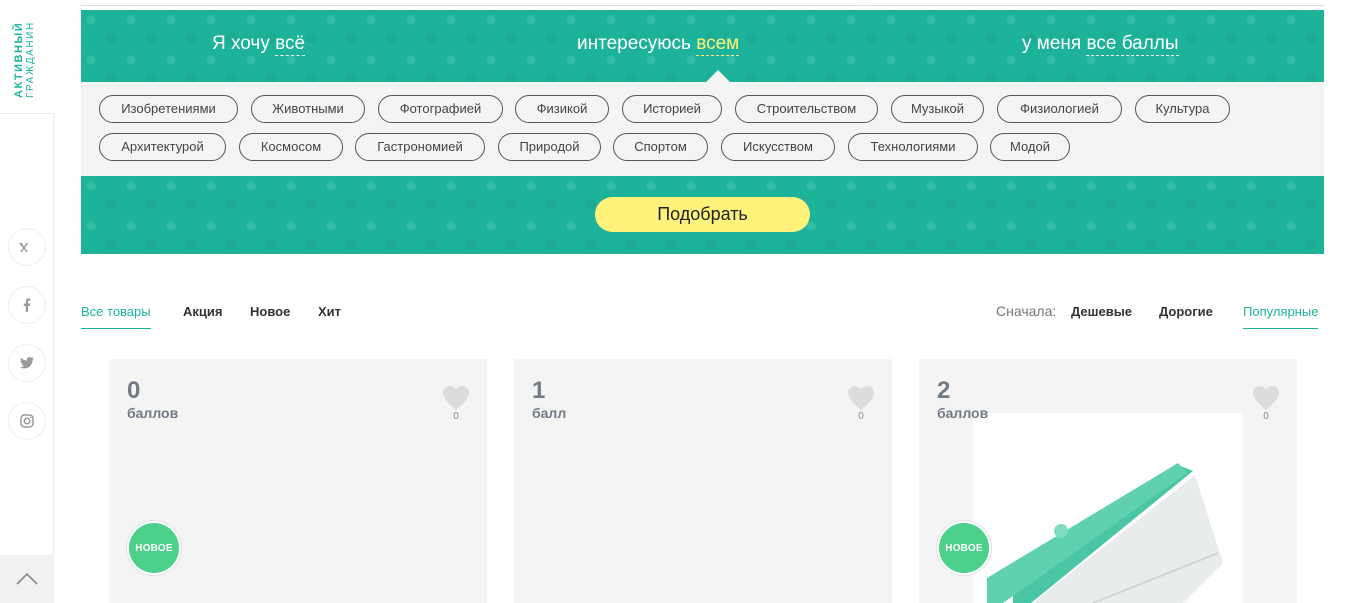 The height and width of the screenshot is (603, 1352). What do you see at coordinates (308, 109) in the screenshot?
I see `tag-animals: Животными` at bounding box center [308, 109].